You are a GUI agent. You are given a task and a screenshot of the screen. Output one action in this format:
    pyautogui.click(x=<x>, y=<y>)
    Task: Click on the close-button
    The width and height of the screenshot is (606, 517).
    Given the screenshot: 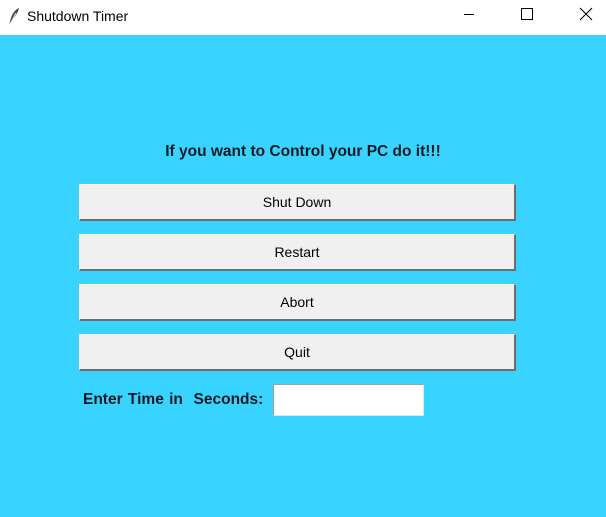 What is the action you would take?
    pyautogui.click(x=584, y=16)
    